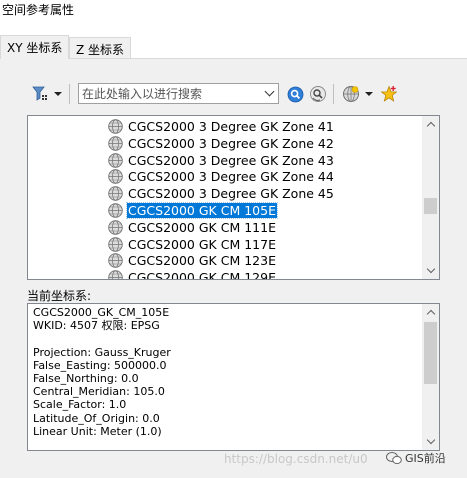 The image size is (467, 478). Describe the element at coordinates (389, 94) in the screenshot. I see `add-favorite-star-icon` at that location.